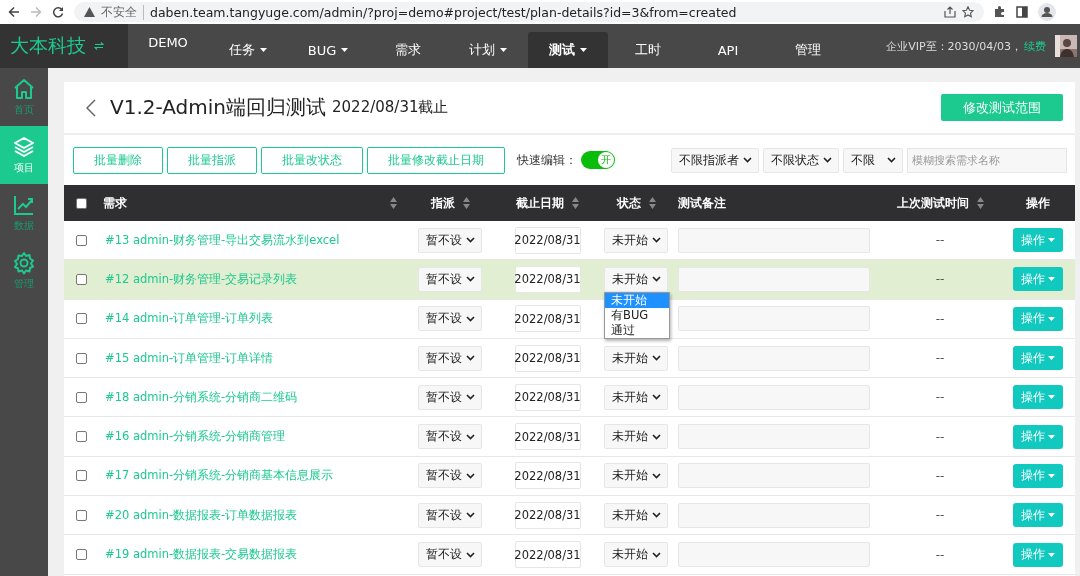 The height and width of the screenshot is (576, 1080). Describe the element at coordinates (488, 50) in the screenshot. I see `nav-tab: 计划` at that location.